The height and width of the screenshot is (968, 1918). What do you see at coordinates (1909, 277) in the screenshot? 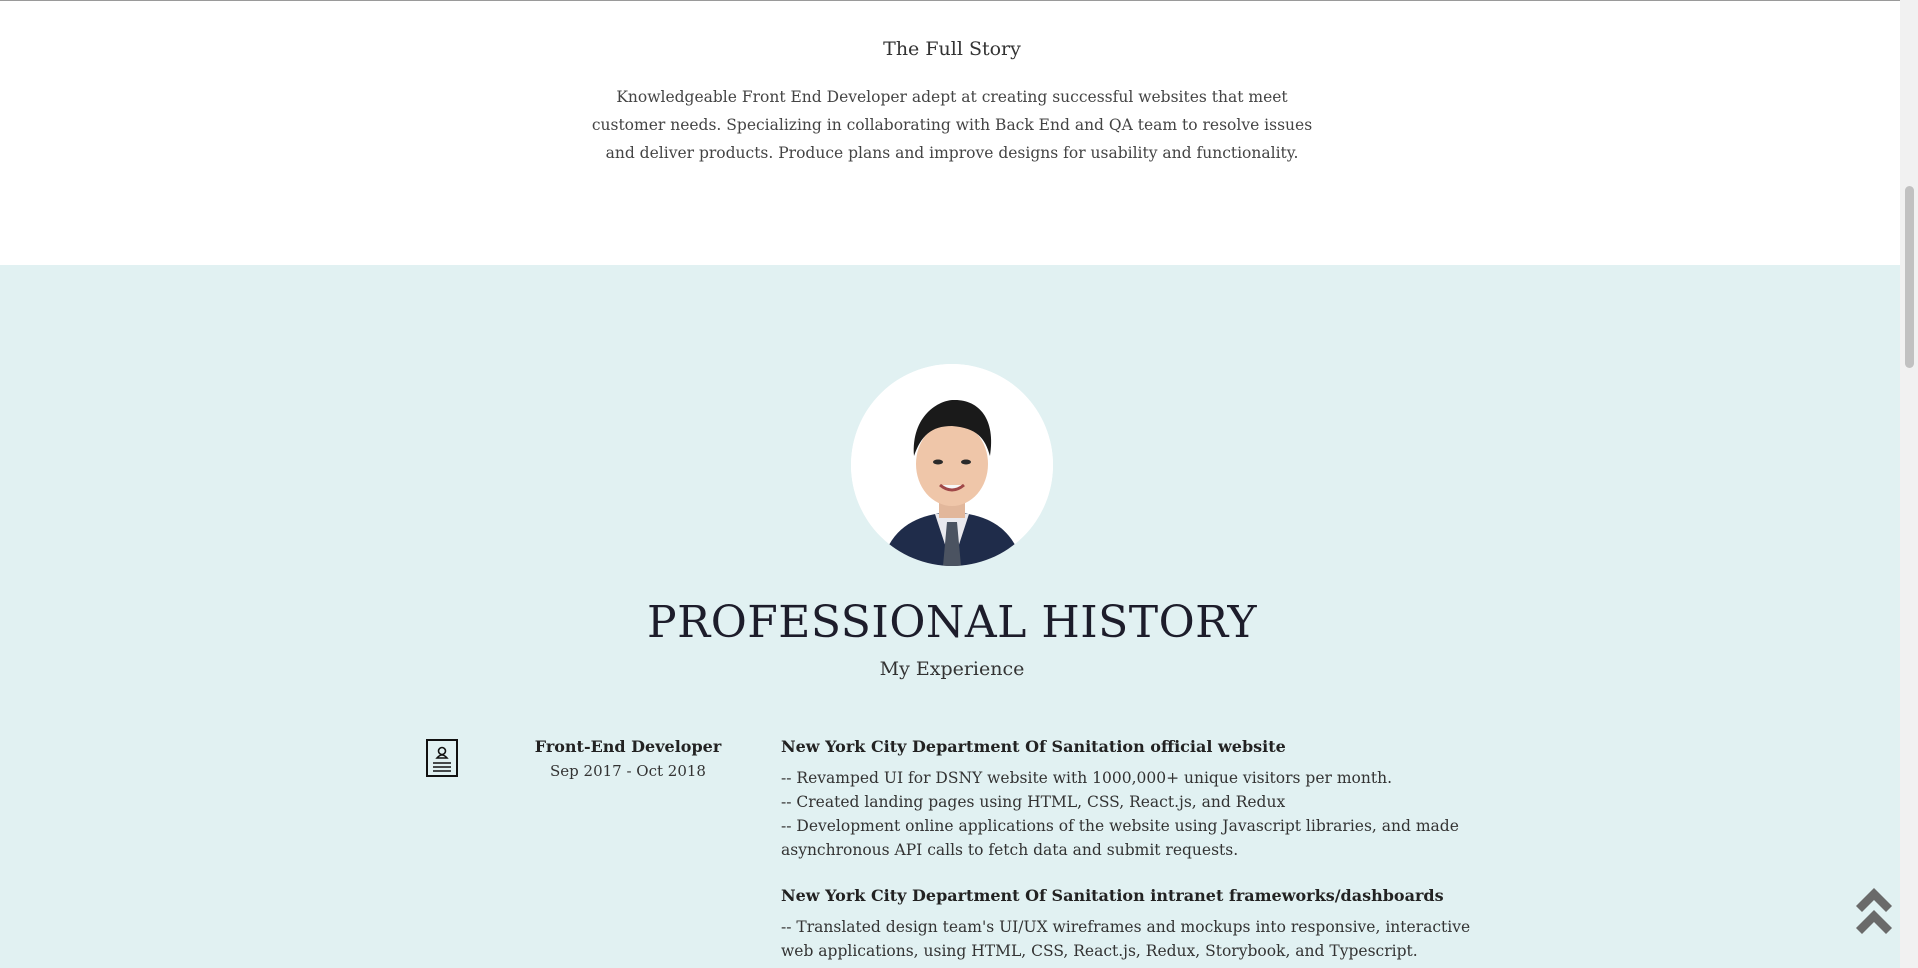
I see `scrollbar-thumb` at bounding box center [1909, 277].